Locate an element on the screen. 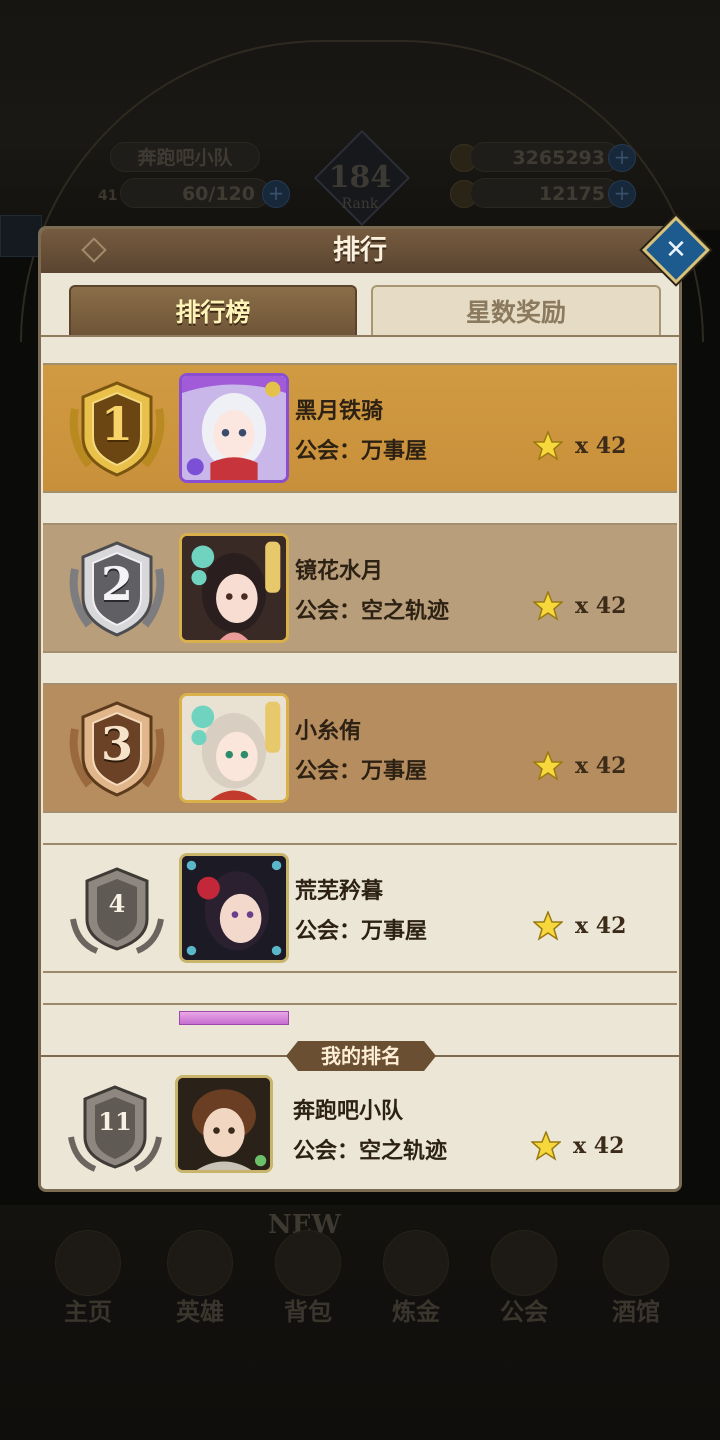 This screenshot has height=1440, width=720. close-icon: ✕ is located at coordinates (676, 250).